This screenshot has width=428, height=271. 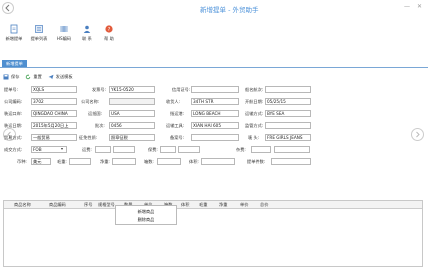 I want to click on transport-mode-label: 运输方式:, so click(x=254, y=113).